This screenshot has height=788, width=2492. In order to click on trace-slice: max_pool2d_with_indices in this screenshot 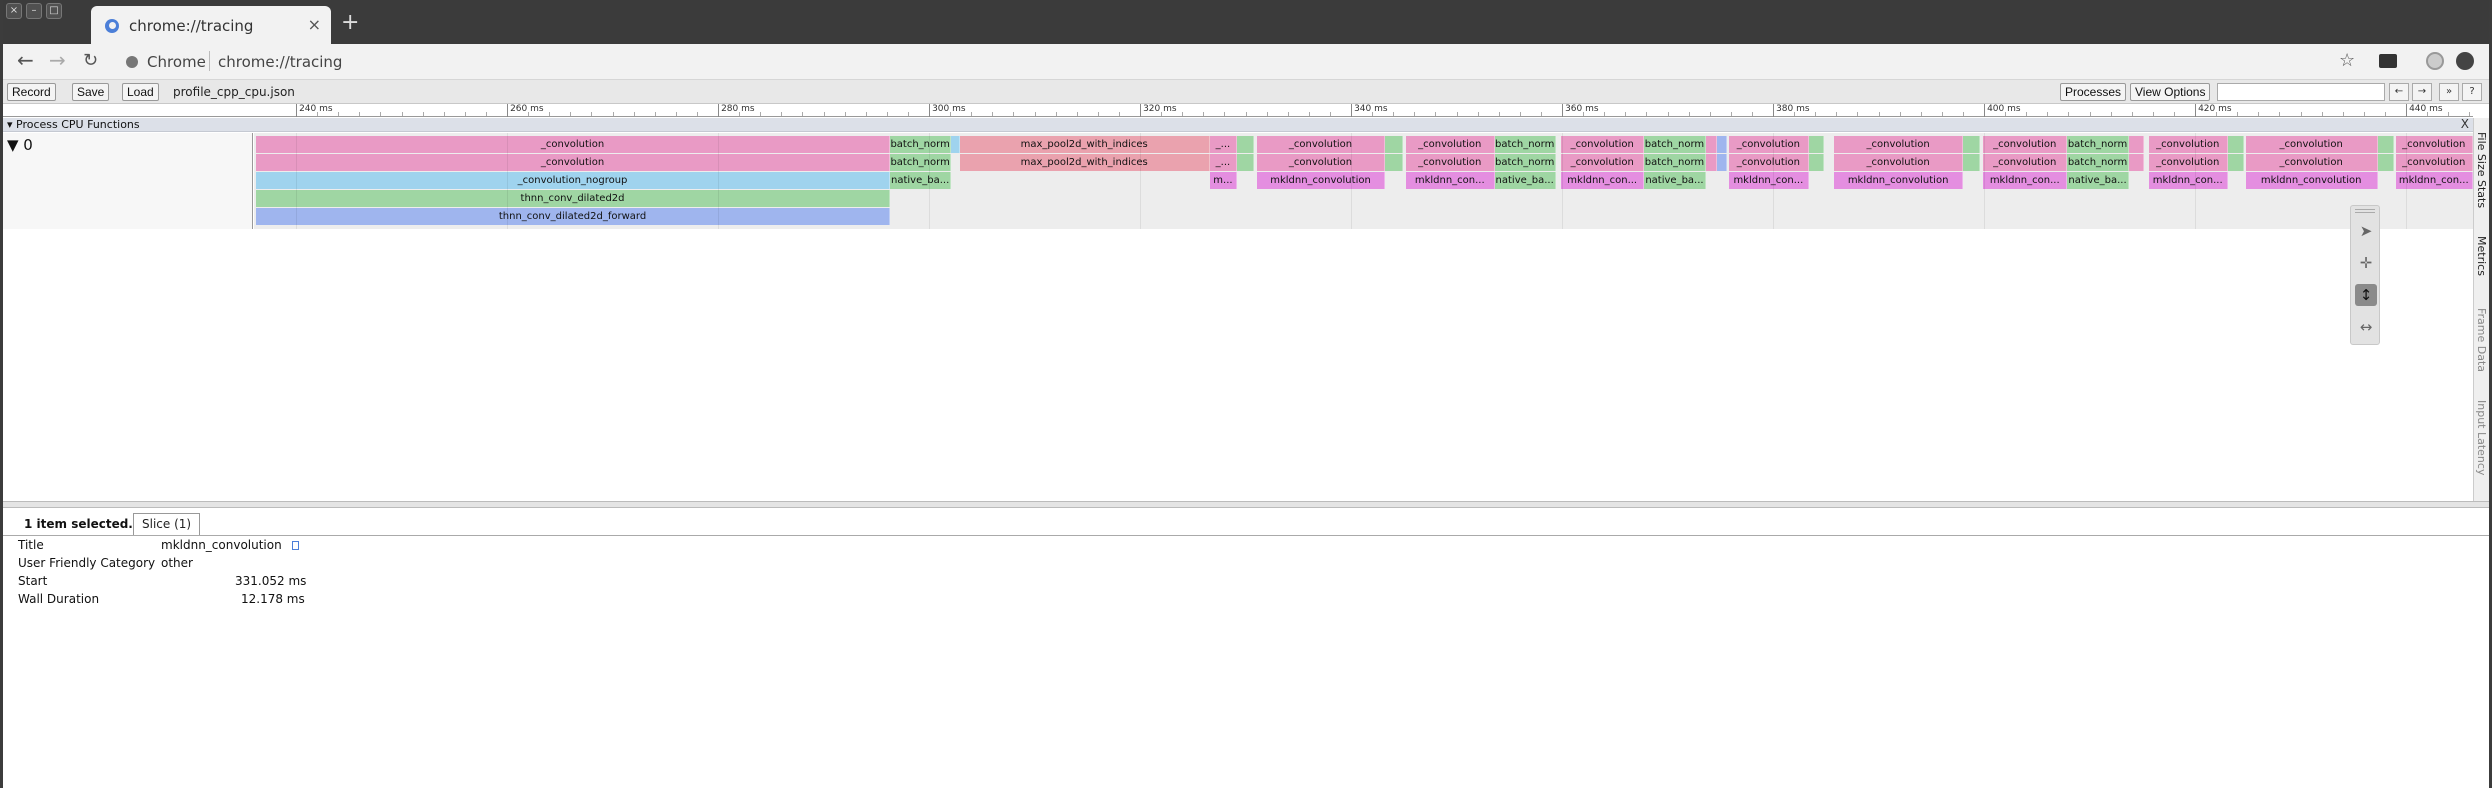, I will do `click(1084, 144)`.